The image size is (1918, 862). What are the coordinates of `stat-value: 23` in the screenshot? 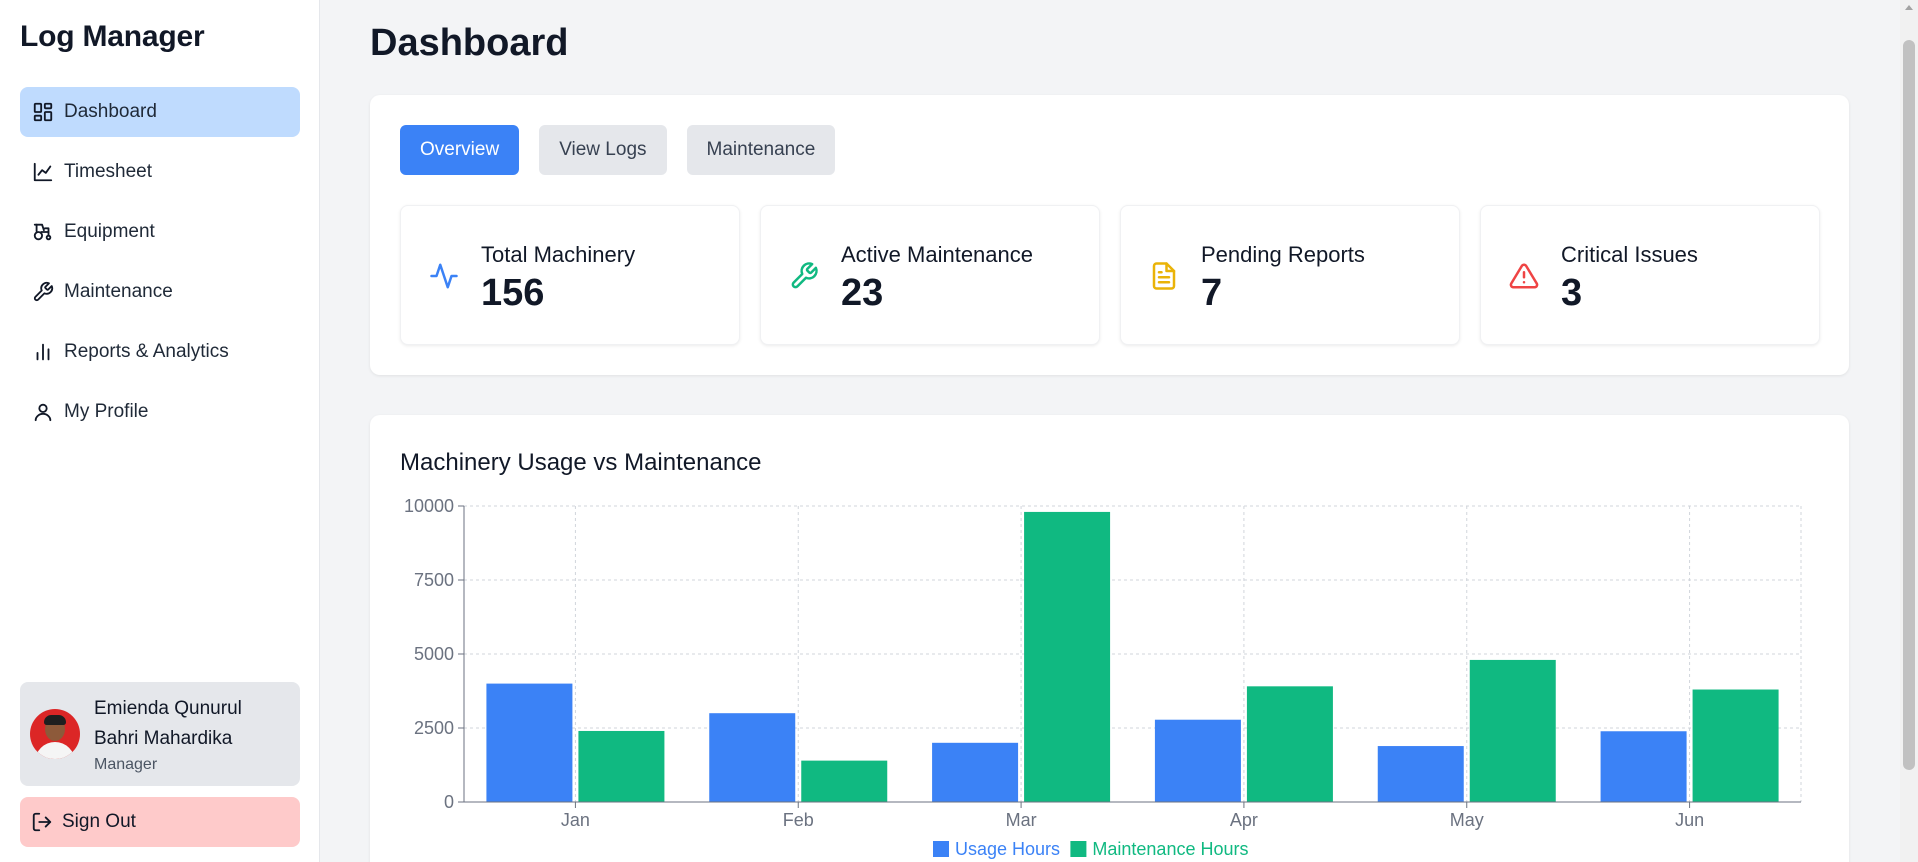 It's located at (862, 293).